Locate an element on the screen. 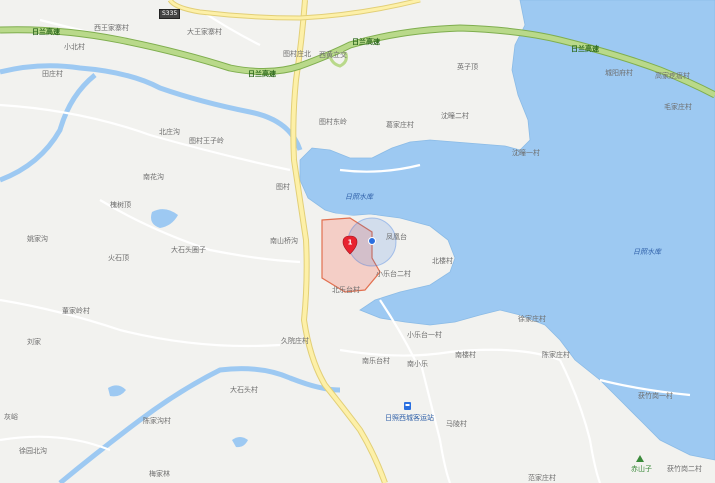  place-label: 北乐台村 is located at coordinates (346, 290).